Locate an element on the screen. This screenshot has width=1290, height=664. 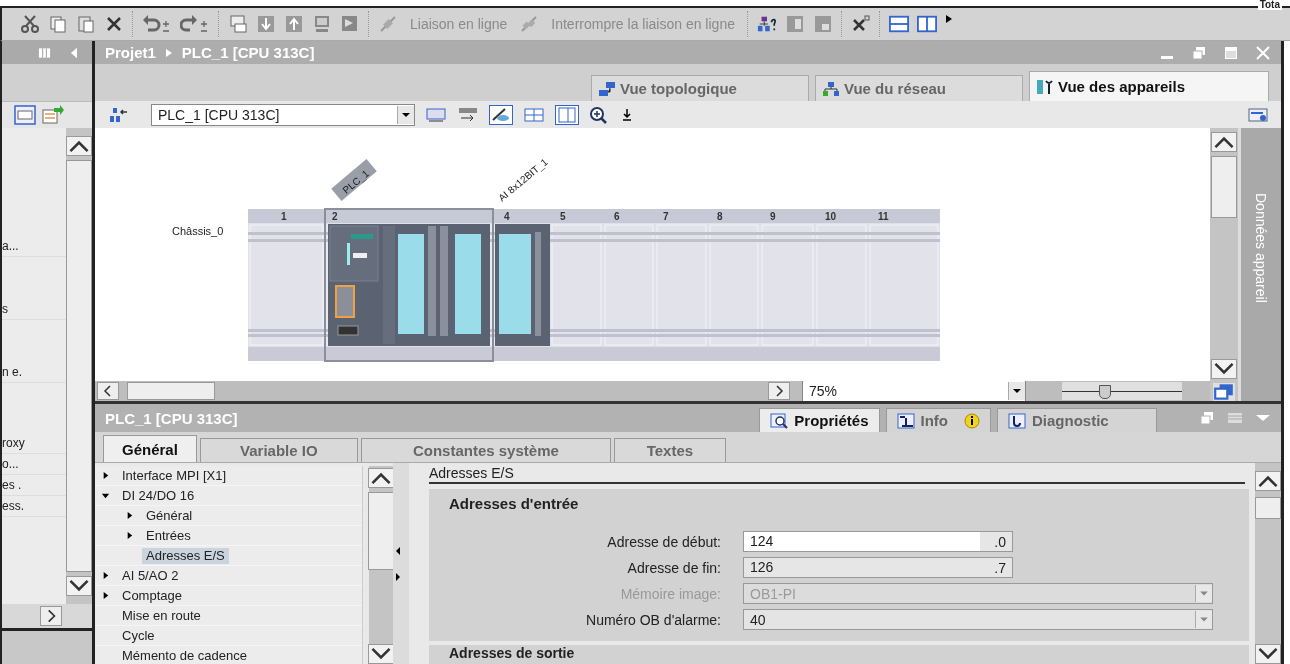
paste-icon is located at coordinates (86, 24).